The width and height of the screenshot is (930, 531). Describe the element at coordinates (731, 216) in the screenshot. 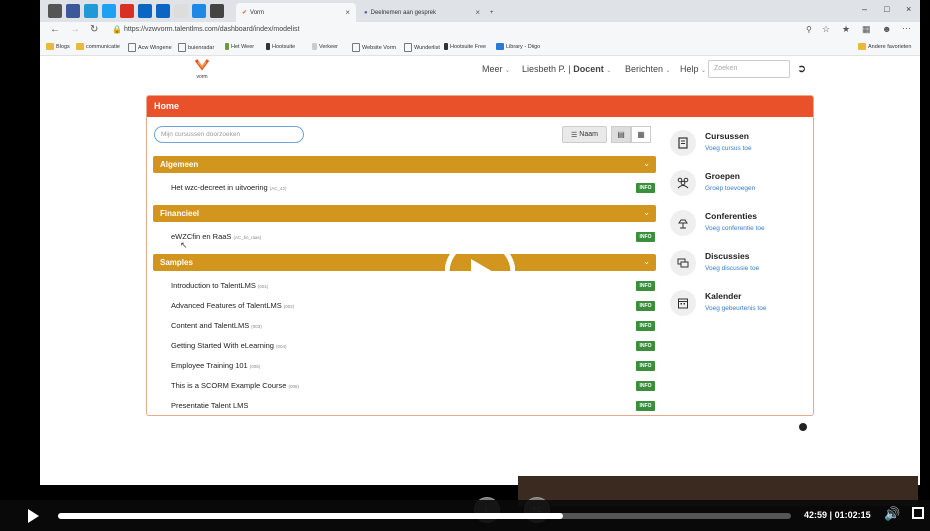

I see `sidebar-title: Conferenties` at that location.